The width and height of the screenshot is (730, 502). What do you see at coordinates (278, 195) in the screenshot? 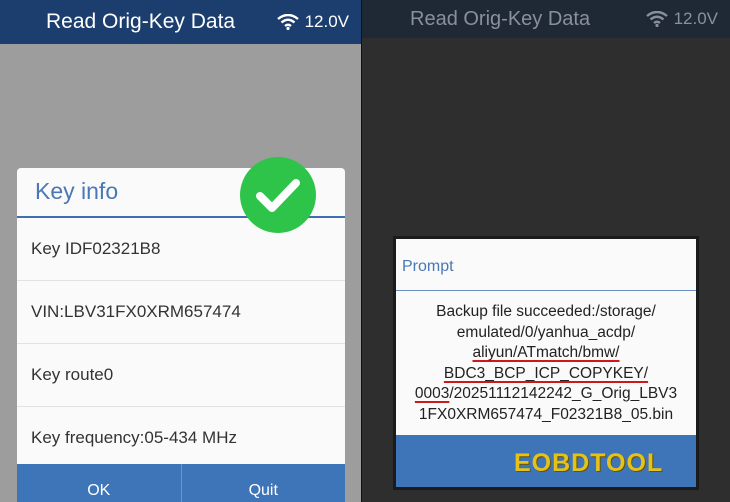
I see `check-circle-icon` at bounding box center [278, 195].